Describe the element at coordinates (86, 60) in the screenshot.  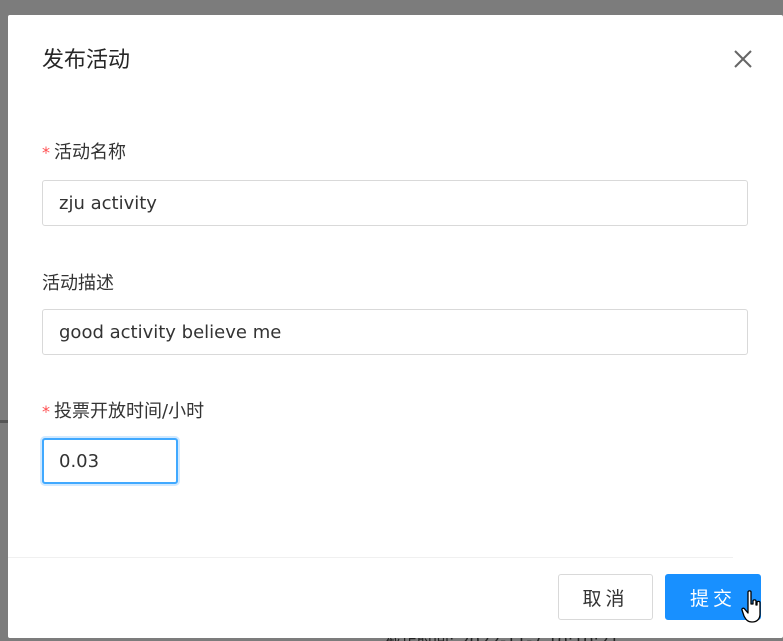
I see `modal-title: 发布活动` at that location.